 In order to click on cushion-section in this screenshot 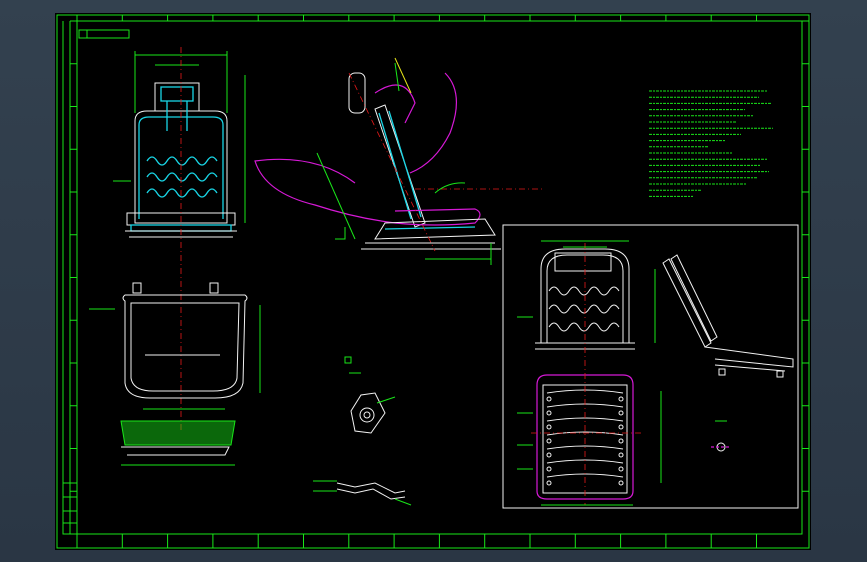, I will do `click(178, 443)`.